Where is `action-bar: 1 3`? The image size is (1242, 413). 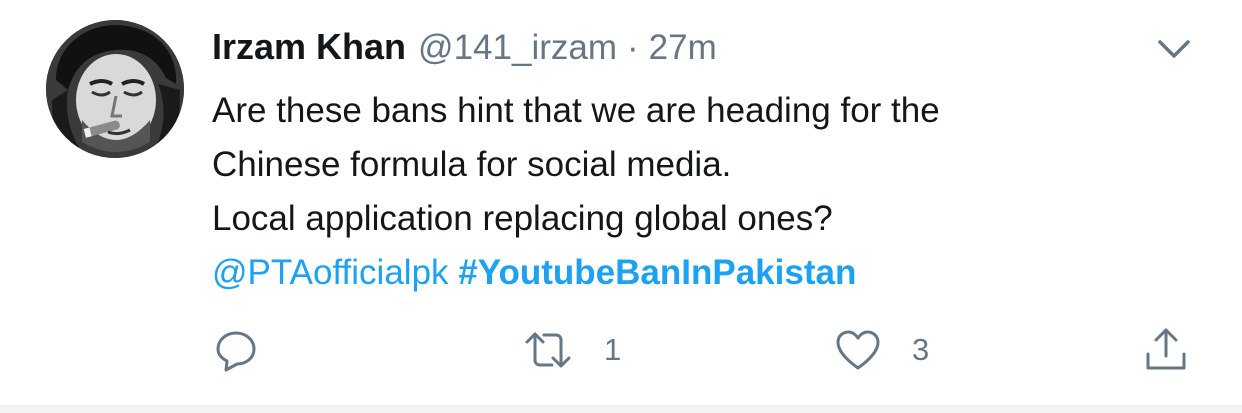
action-bar: 1 3 is located at coordinates (621, 352).